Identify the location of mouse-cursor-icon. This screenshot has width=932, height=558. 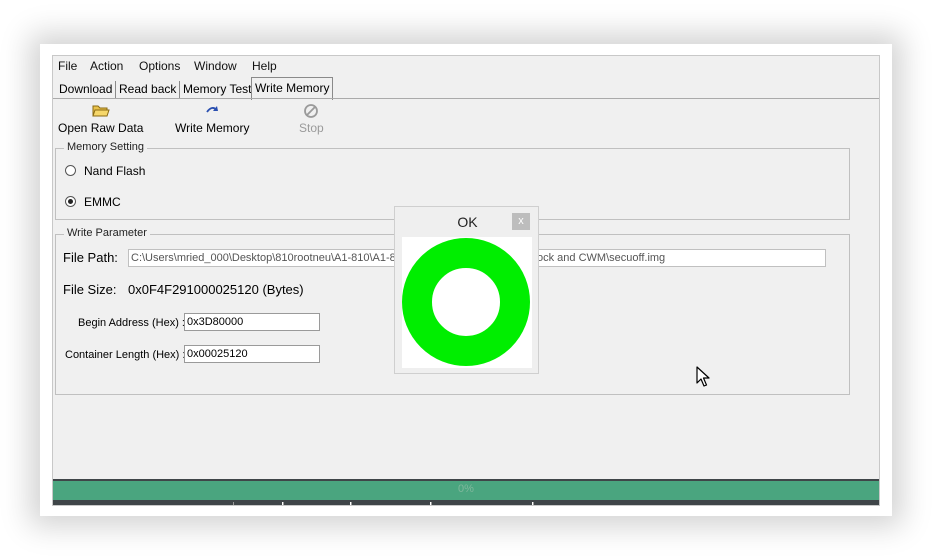
(703, 379).